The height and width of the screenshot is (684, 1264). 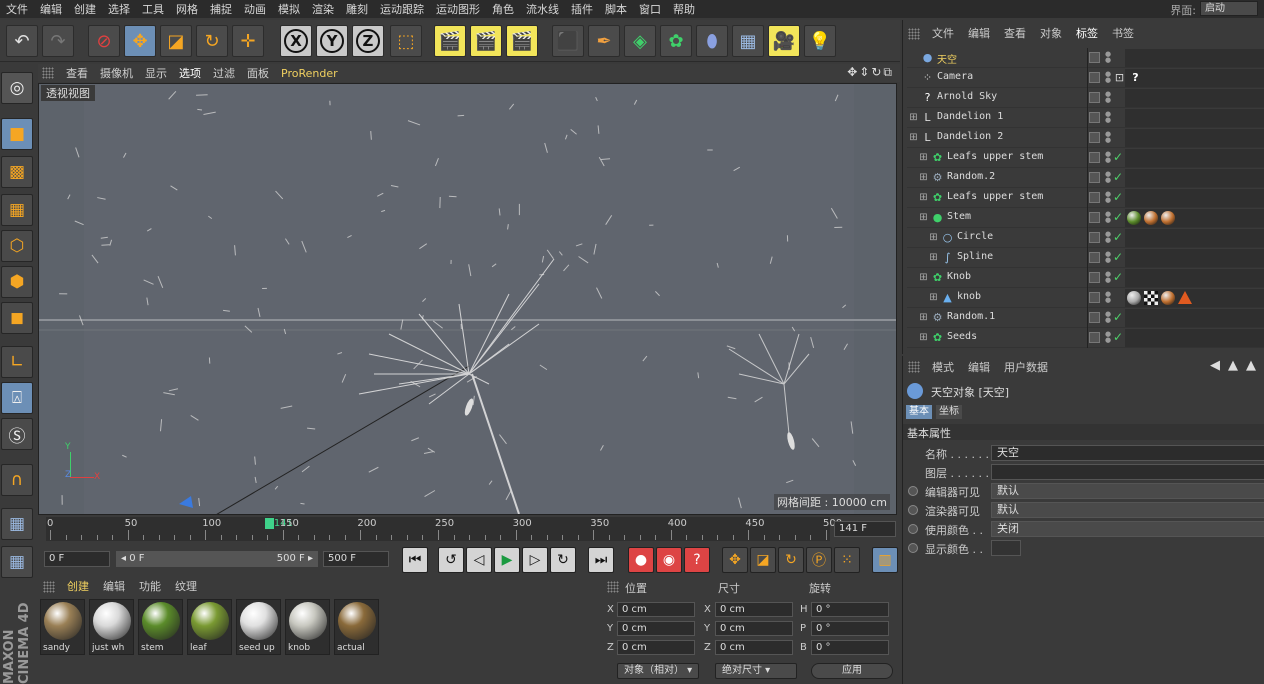 I want to click on texture-mode-button: ▩, so click(x=17, y=172).